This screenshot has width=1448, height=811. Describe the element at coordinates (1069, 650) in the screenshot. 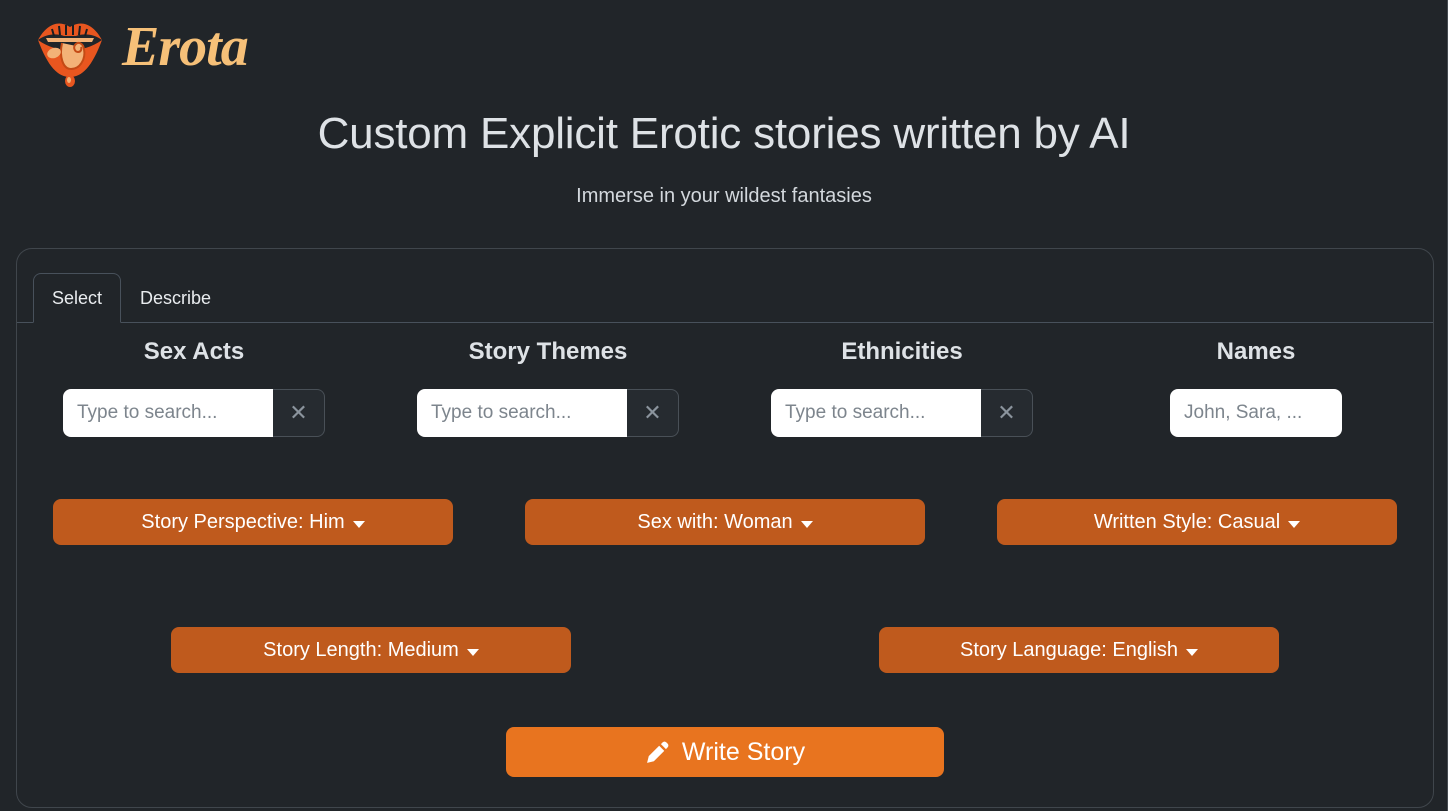

I see `story-language-label: Story Language: English` at that location.